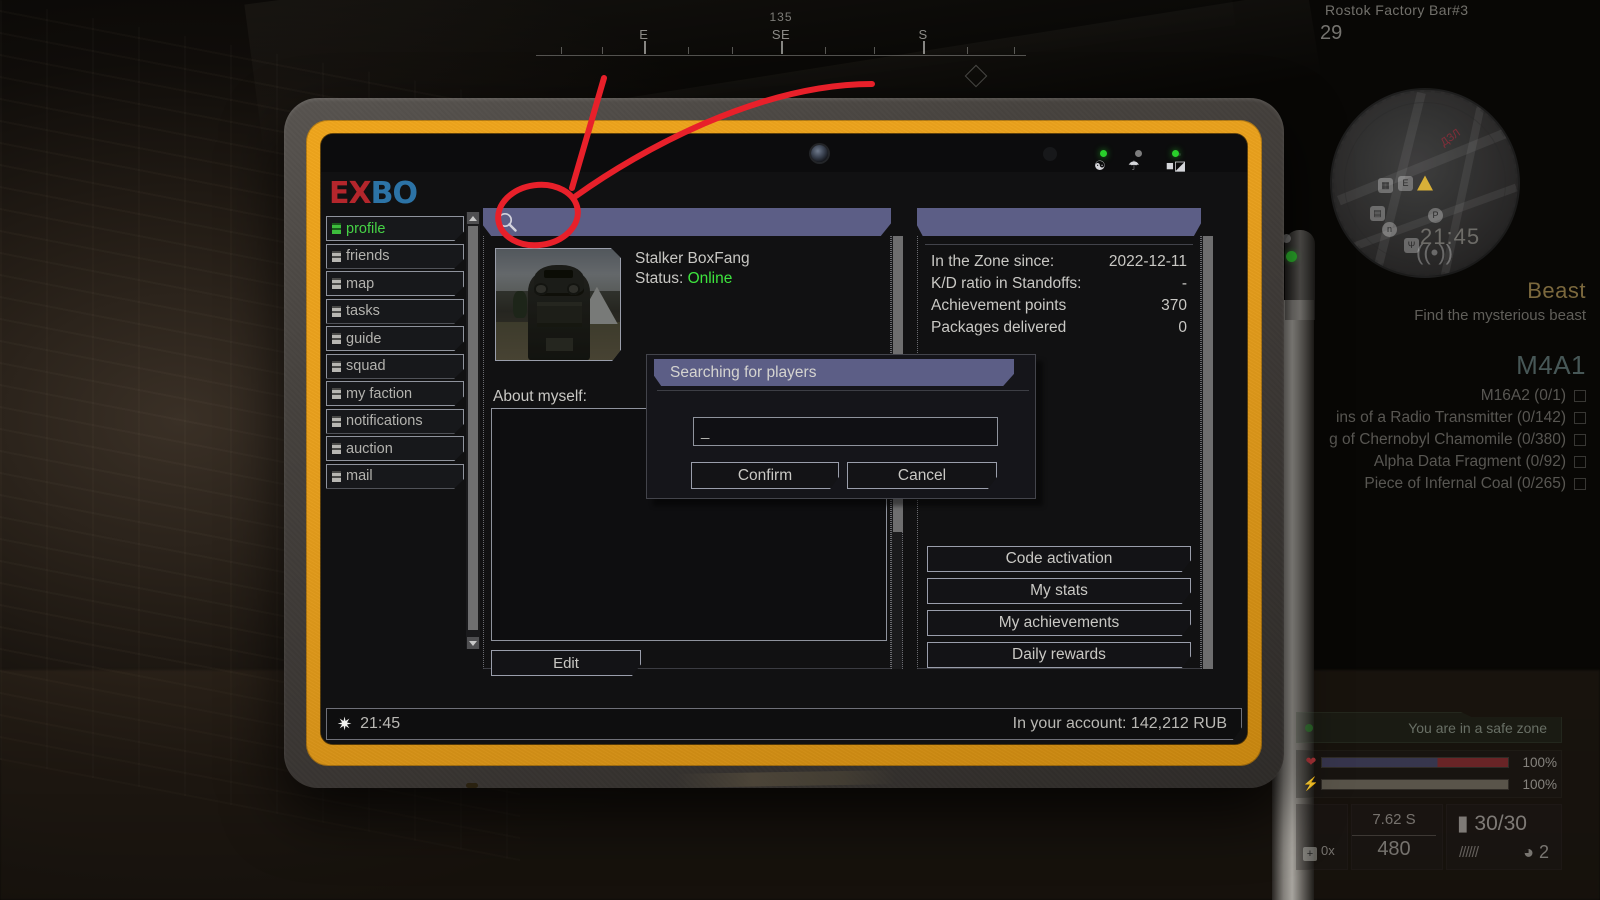  Describe the element at coordinates (395, 448) in the screenshot. I see `sidebar-item-auction: auction` at that location.